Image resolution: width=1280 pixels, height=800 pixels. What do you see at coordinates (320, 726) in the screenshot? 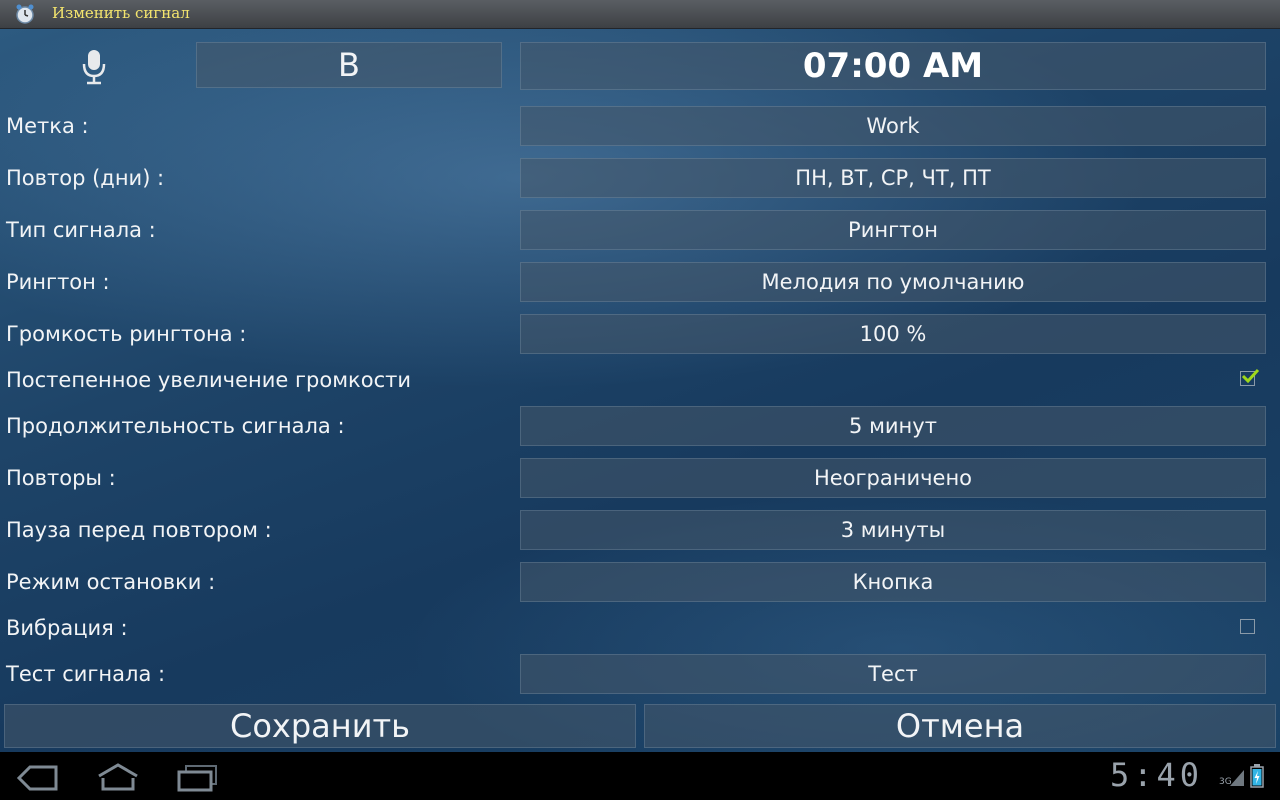
I see `save-button: Сохранить` at bounding box center [320, 726].